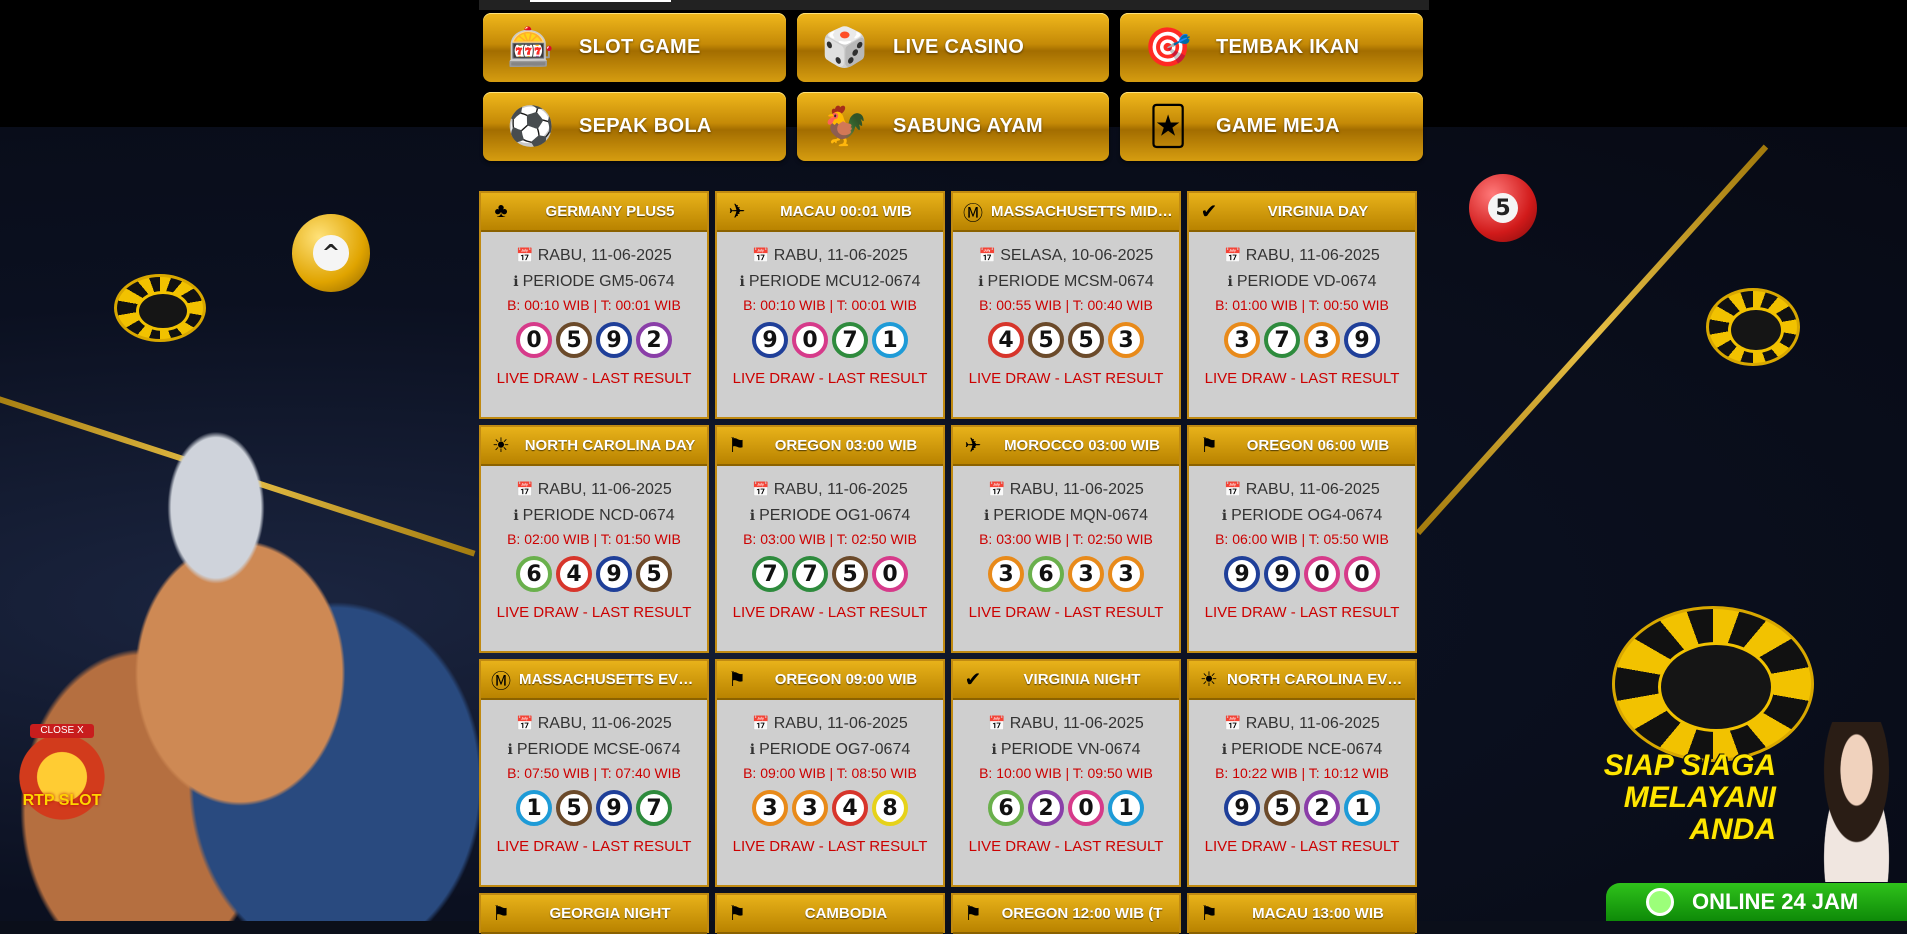 The image size is (1907, 934). What do you see at coordinates (634, 126) in the screenshot?
I see `menu-sepak-bola: ⚽ SEPAK BOLA` at bounding box center [634, 126].